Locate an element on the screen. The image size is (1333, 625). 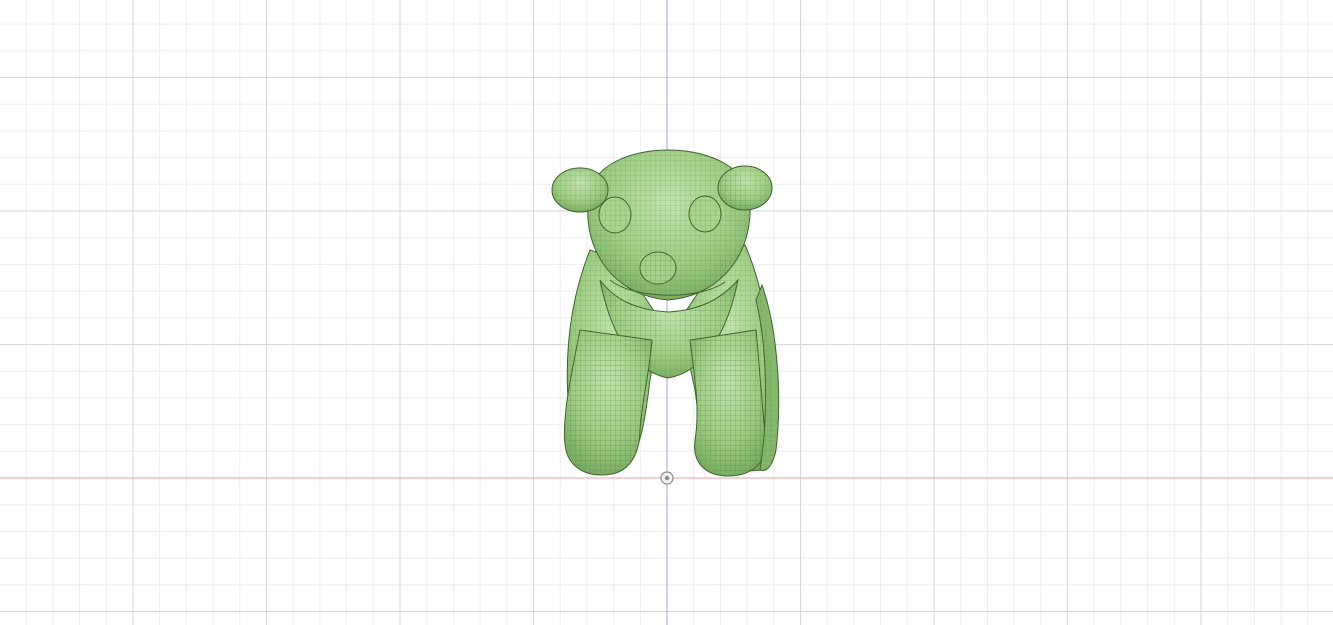
bear-model is located at coordinates (665, 313).